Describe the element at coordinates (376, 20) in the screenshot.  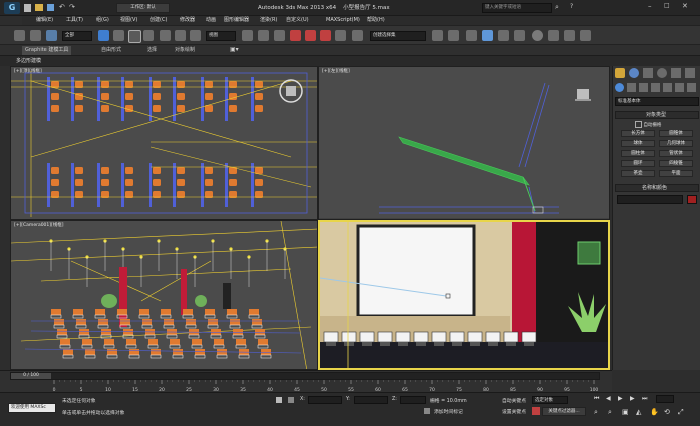
I see `menu-help: 帮助(H)` at that location.